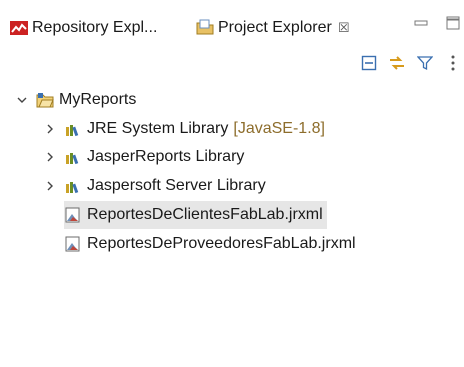  What do you see at coordinates (166, 156) in the screenshot?
I see `tree-item-label: JasperReports Library` at bounding box center [166, 156].